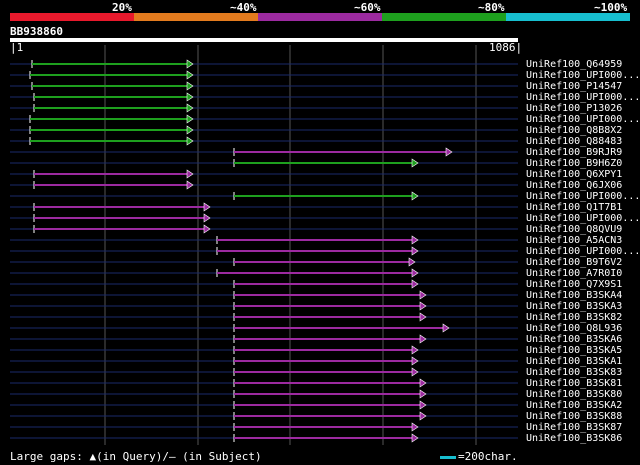 This screenshot has width=640, height=465. What do you see at coordinates (574, 86) in the screenshot?
I see `hit-label: UniRef100_P14547` at bounding box center [574, 86].